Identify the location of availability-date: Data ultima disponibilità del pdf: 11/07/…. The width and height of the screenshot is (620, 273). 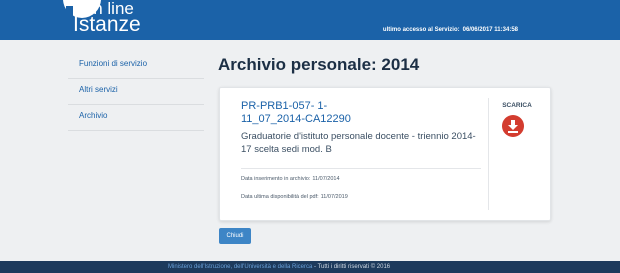
(294, 197).